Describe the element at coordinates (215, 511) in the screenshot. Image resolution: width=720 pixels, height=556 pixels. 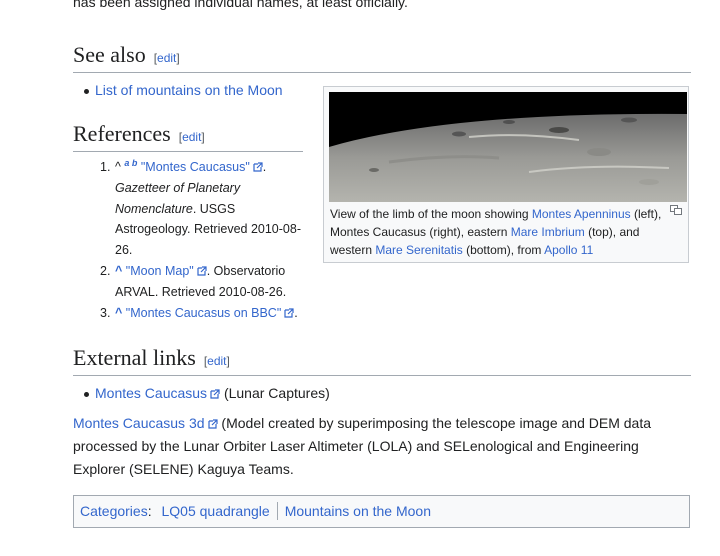
I see `category-lq05-link: LQ05 quadrangle` at that location.